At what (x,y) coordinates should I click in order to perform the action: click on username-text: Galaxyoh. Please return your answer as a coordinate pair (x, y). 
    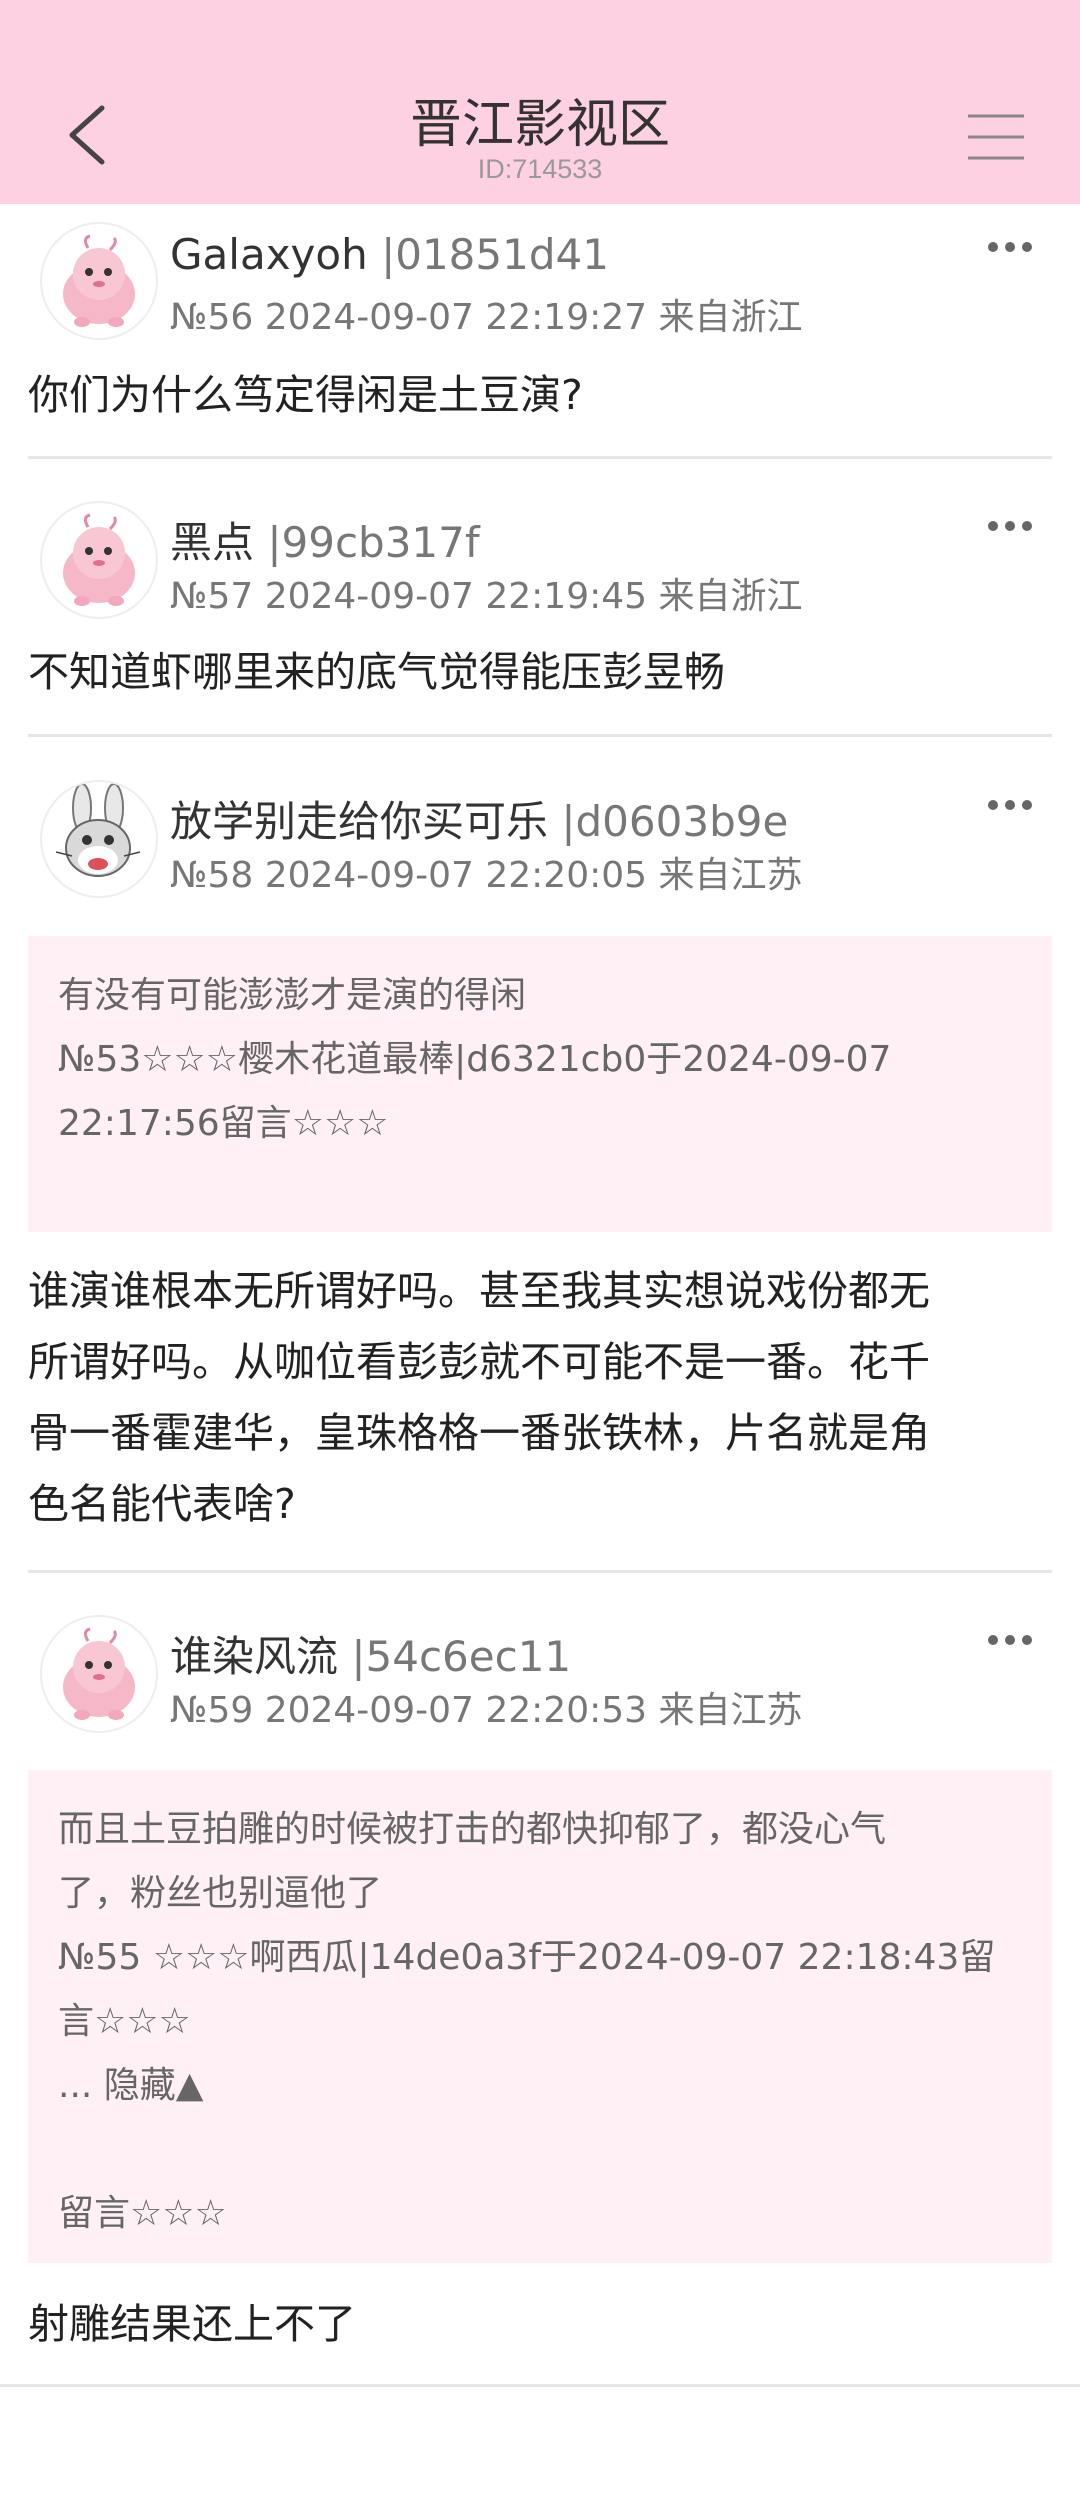
    Looking at the image, I should click on (269, 254).